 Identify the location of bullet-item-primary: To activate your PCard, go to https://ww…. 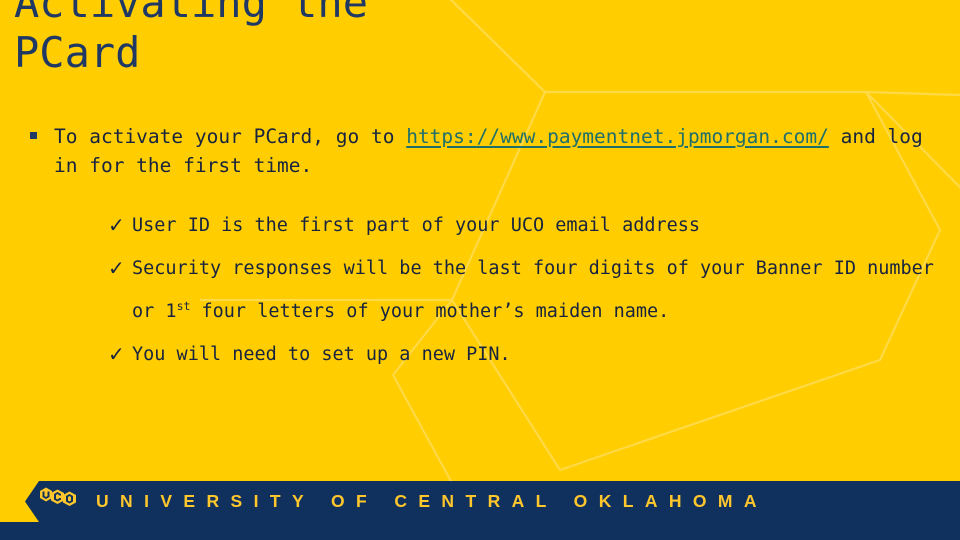
(484, 151).